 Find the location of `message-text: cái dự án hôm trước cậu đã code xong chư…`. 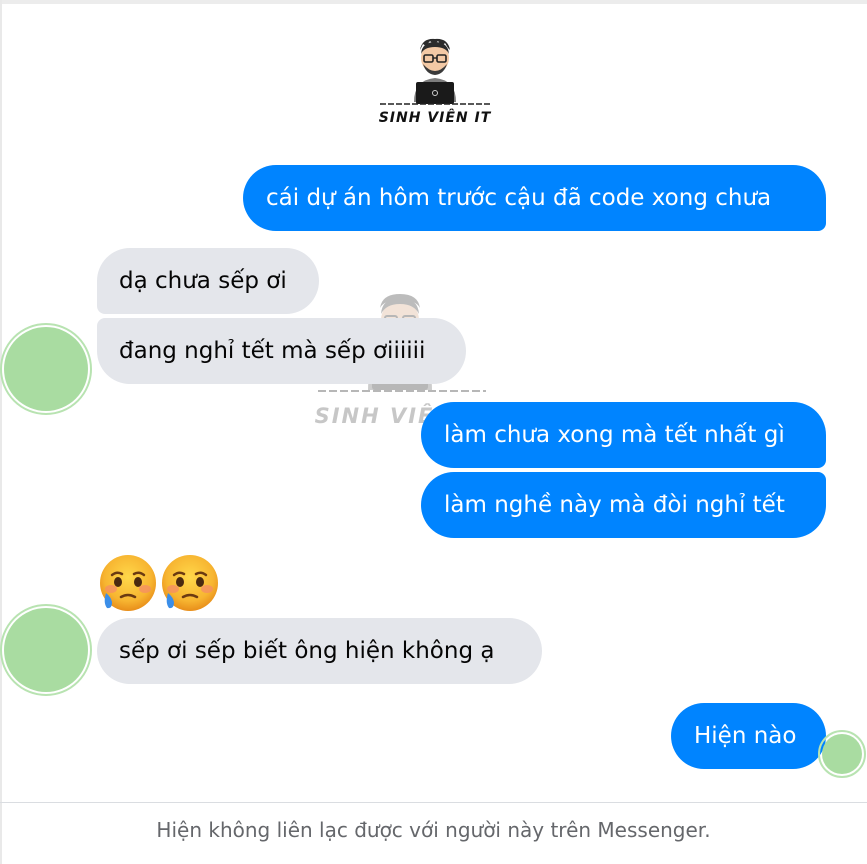

message-text: cái dự án hôm trước cậu đã code xong chư… is located at coordinates (519, 198).